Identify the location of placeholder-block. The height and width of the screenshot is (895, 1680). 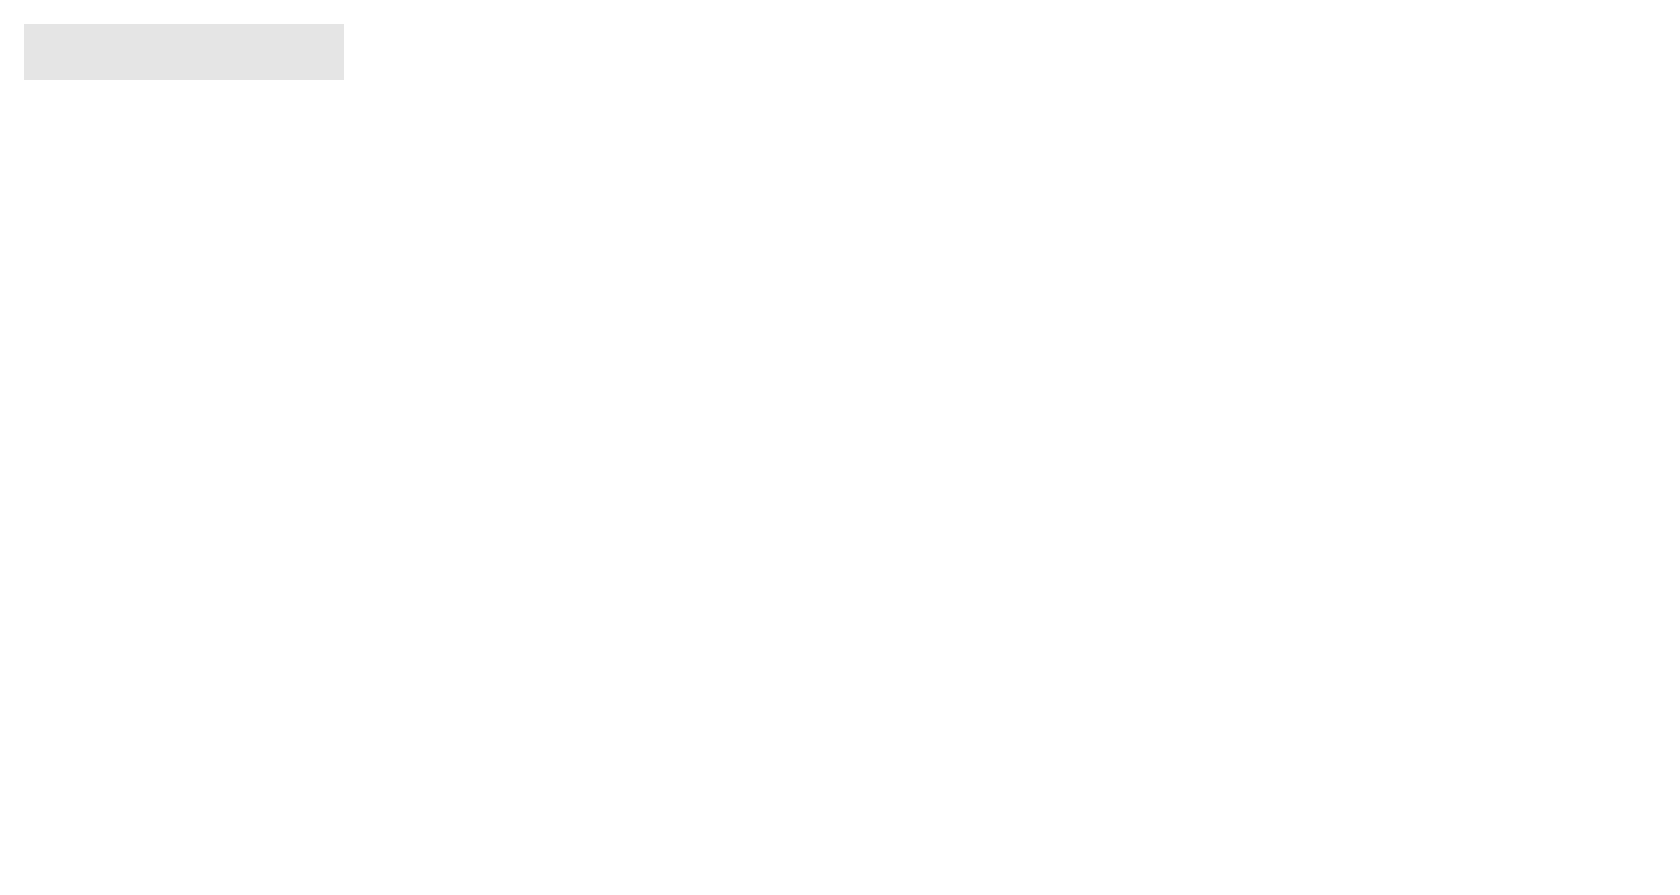
(184, 52).